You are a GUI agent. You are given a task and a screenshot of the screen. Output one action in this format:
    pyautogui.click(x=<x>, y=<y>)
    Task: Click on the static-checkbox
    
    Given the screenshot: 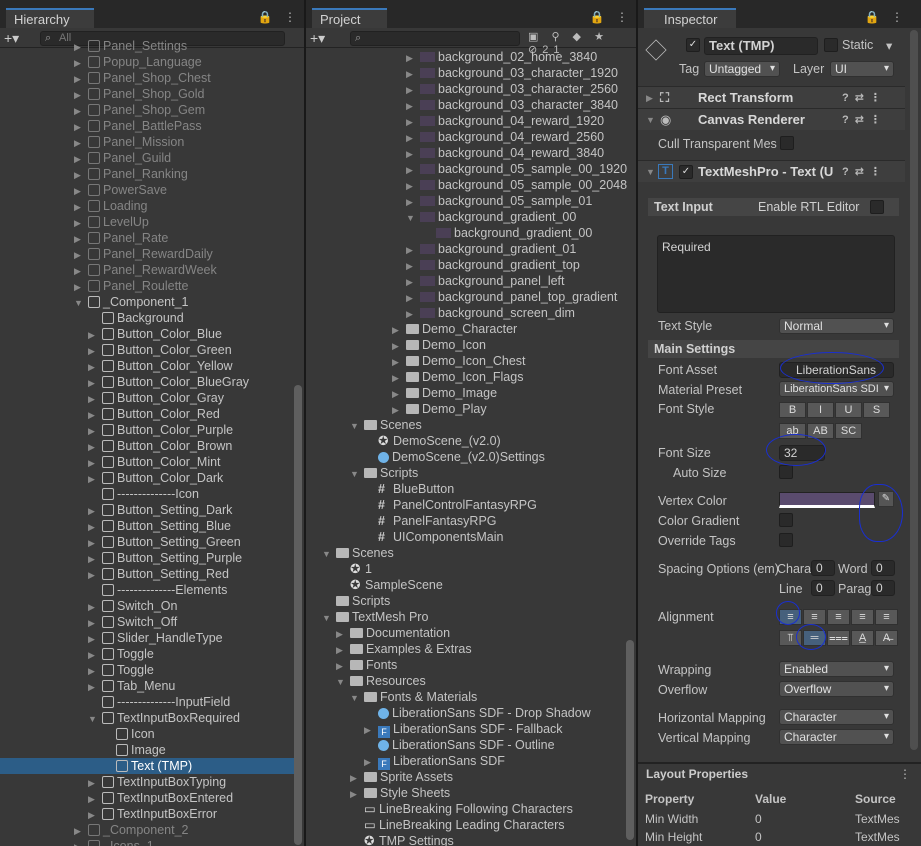 What is the action you would take?
    pyautogui.click(x=831, y=45)
    